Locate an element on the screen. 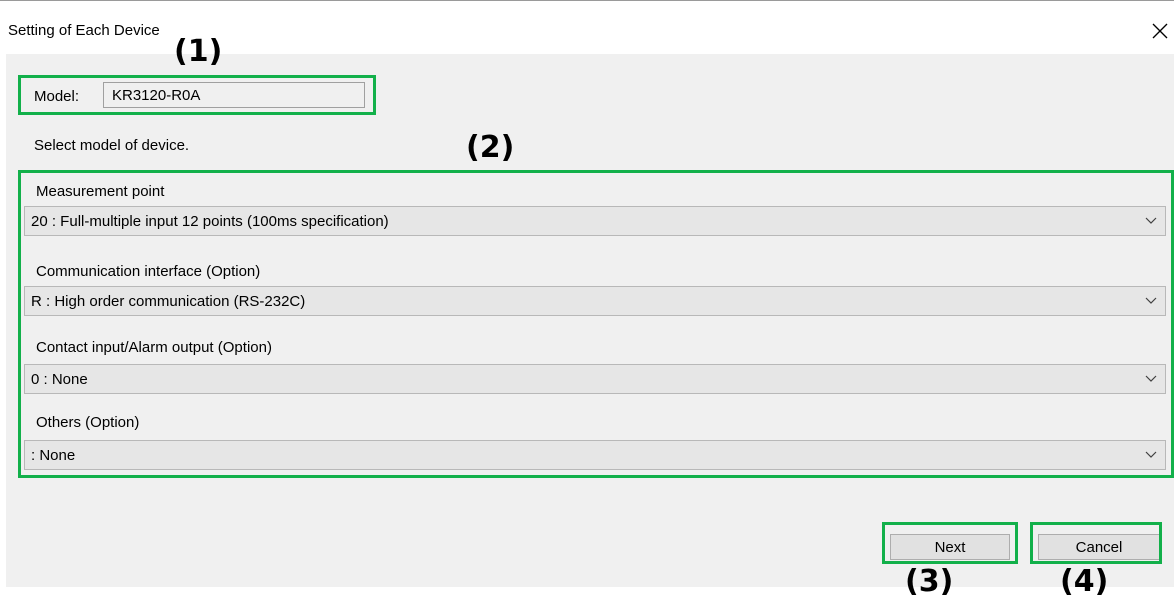  annotation-1: (1) is located at coordinates (198, 51).